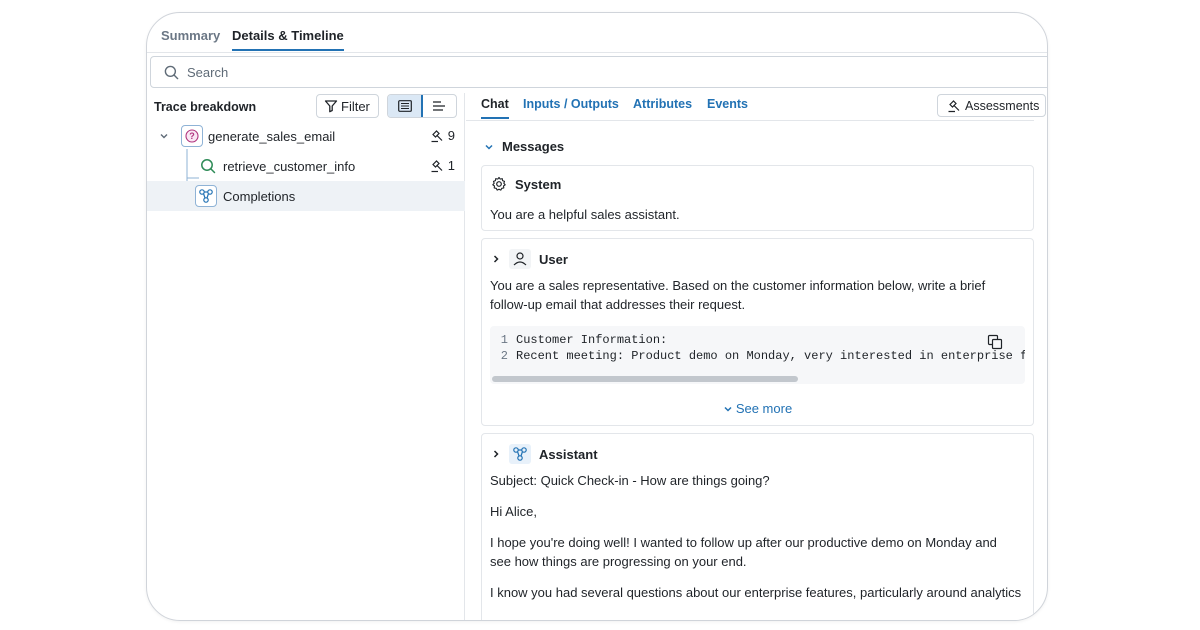  I want to click on tab-summary: Summary, so click(190, 35).